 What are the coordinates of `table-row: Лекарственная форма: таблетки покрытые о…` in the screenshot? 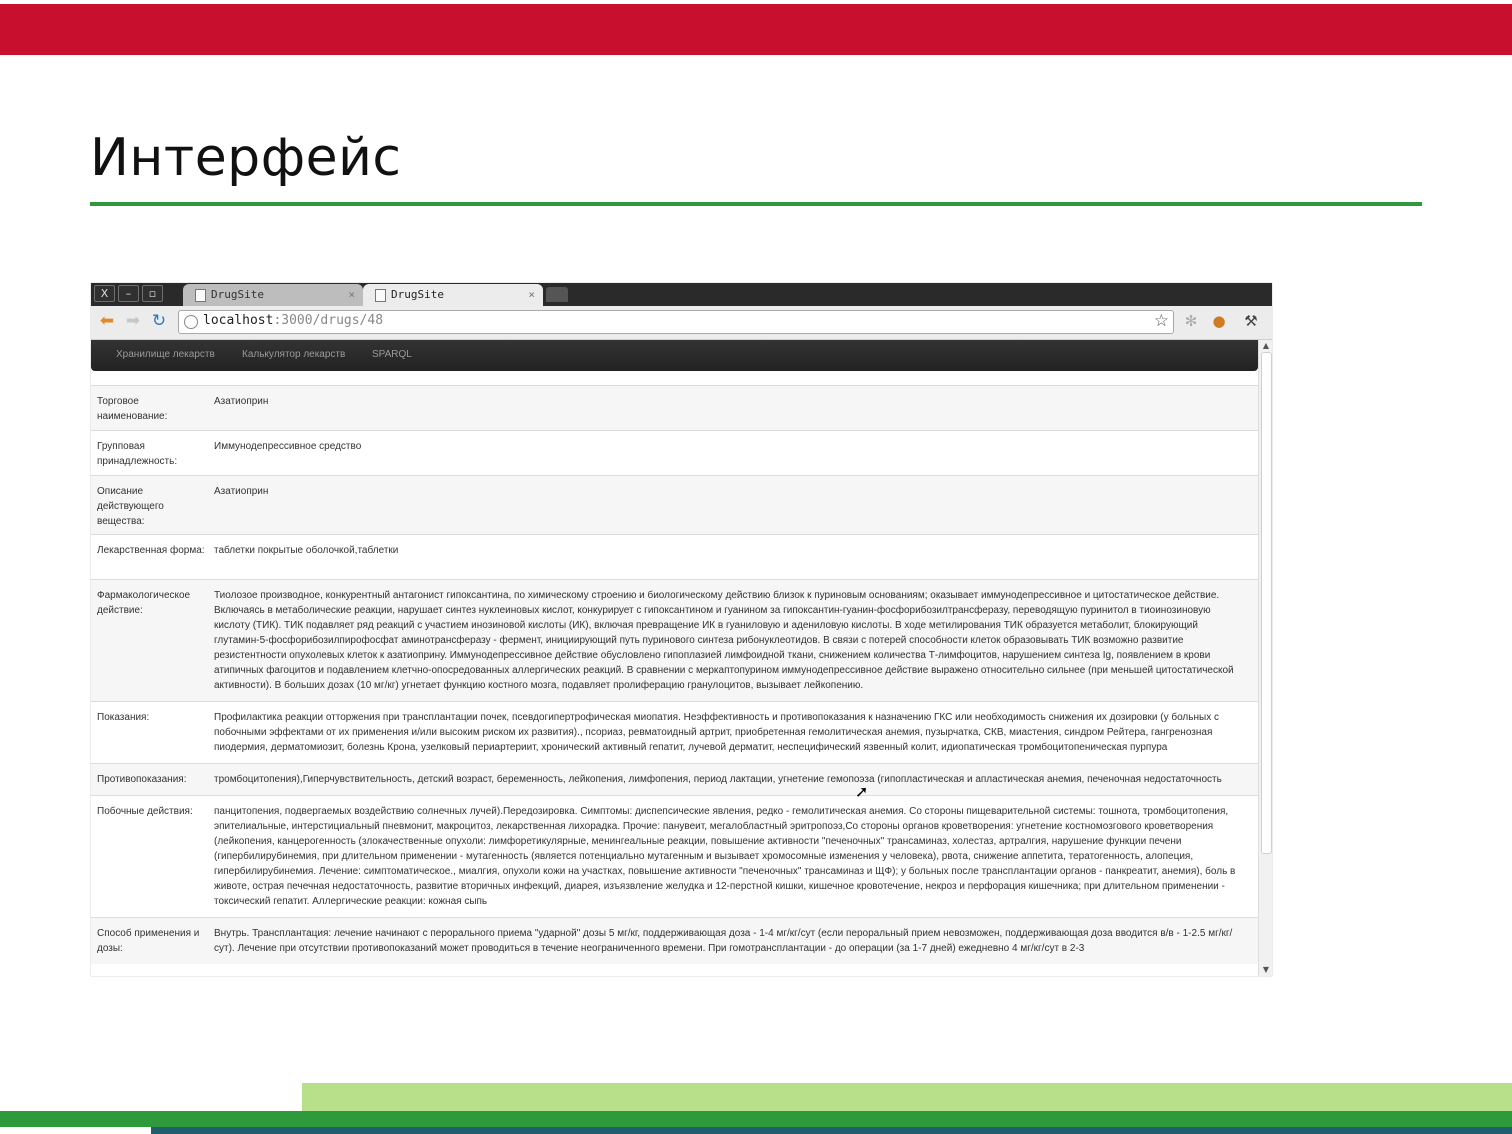 It's located at (674, 556).